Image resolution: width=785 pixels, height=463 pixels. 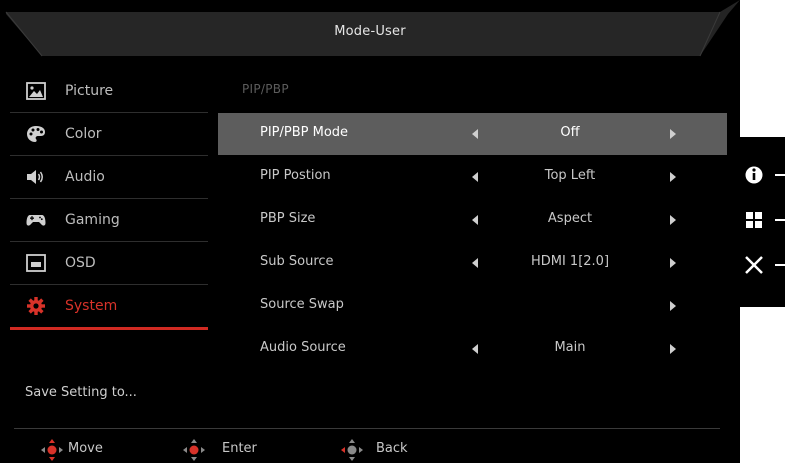 I want to click on sidebar-item-picture: Picture, so click(x=109, y=91).